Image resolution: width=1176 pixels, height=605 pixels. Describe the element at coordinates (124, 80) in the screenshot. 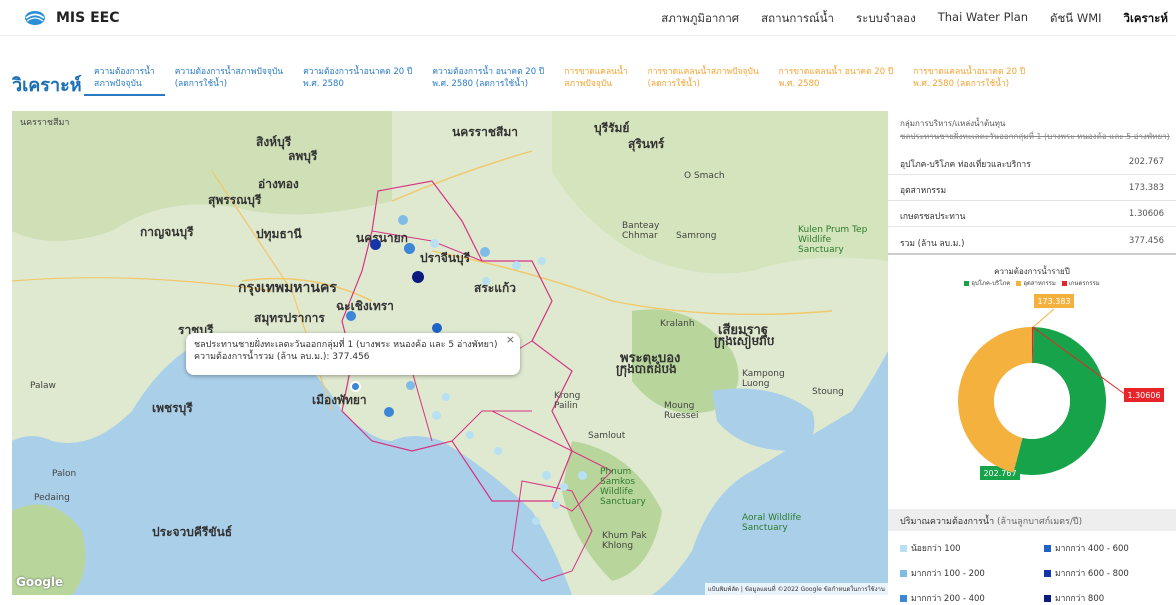

I see `tab-demand-current: ความต้องการน้ำ สภาพปัจจุบัน` at that location.